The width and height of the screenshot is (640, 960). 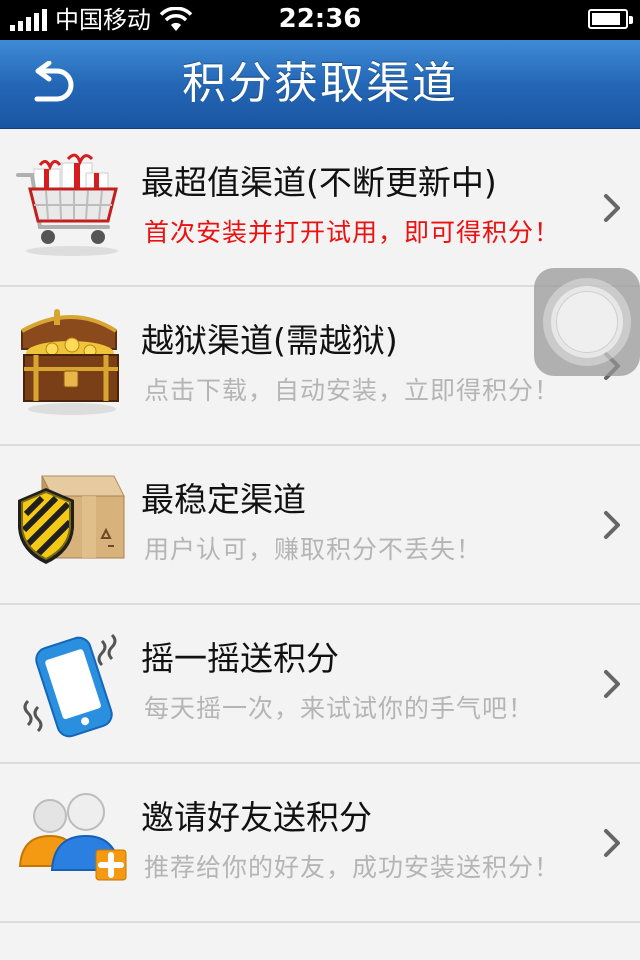 What do you see at coordinates (352, 232) in the screenshot?
I see `item-subtitle: 首次安装并打开试用，即可得积分！` at bounding box center [352, 232].